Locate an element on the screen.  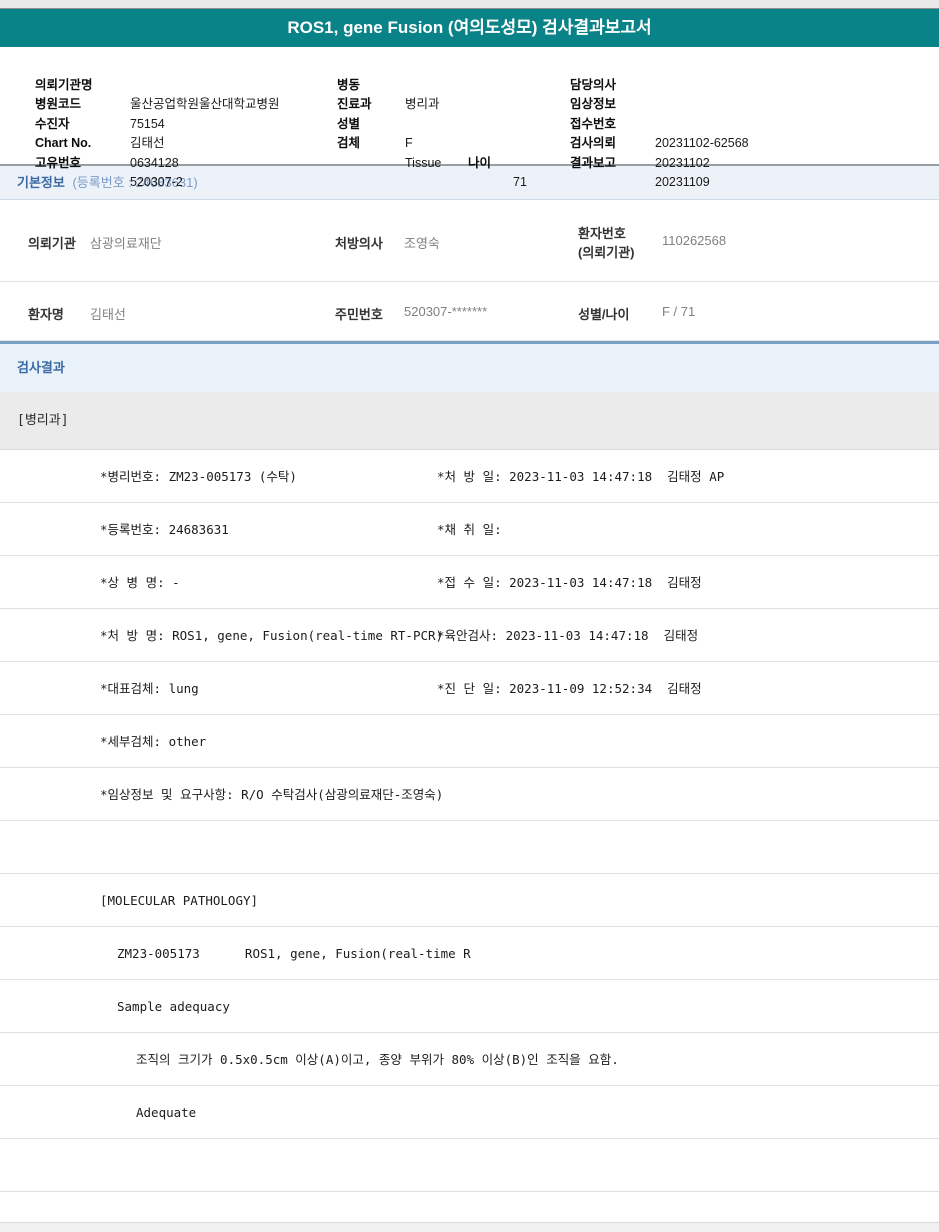
header-field: 접수번호 20231102-62568 is located at coordinates (750, 123).